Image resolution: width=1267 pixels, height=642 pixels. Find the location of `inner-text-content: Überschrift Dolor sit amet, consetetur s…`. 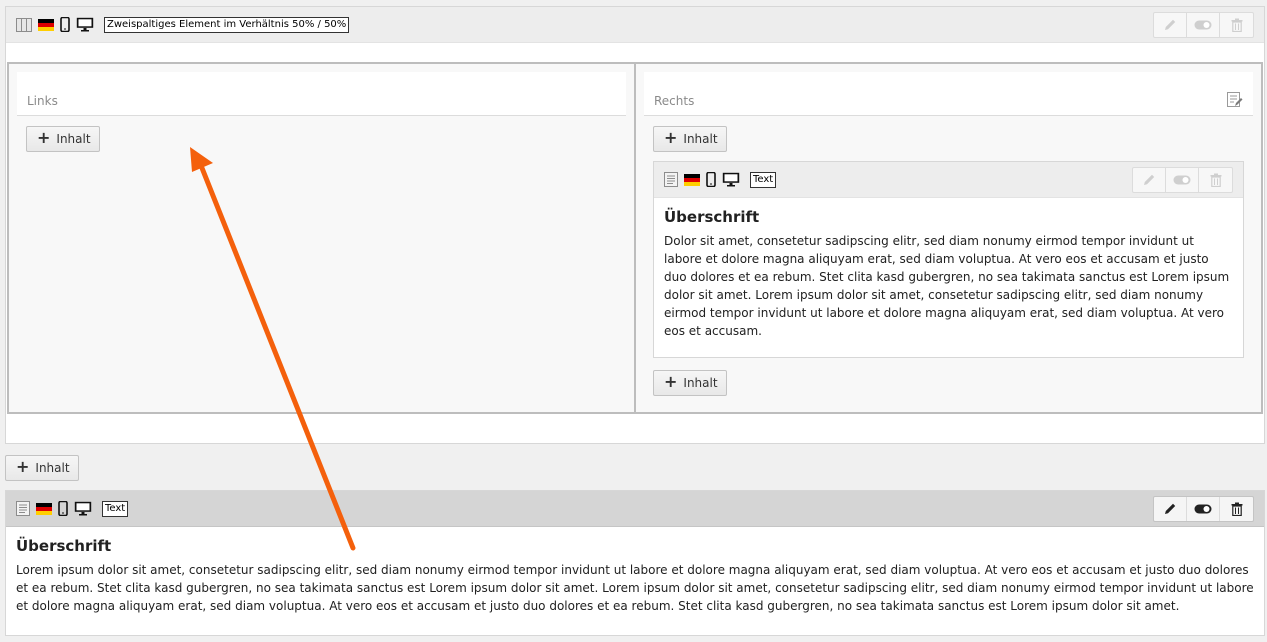

inner-text-content: Überschrift Dolor sit amet, consetetur s… is located at coordinates (948, 274).